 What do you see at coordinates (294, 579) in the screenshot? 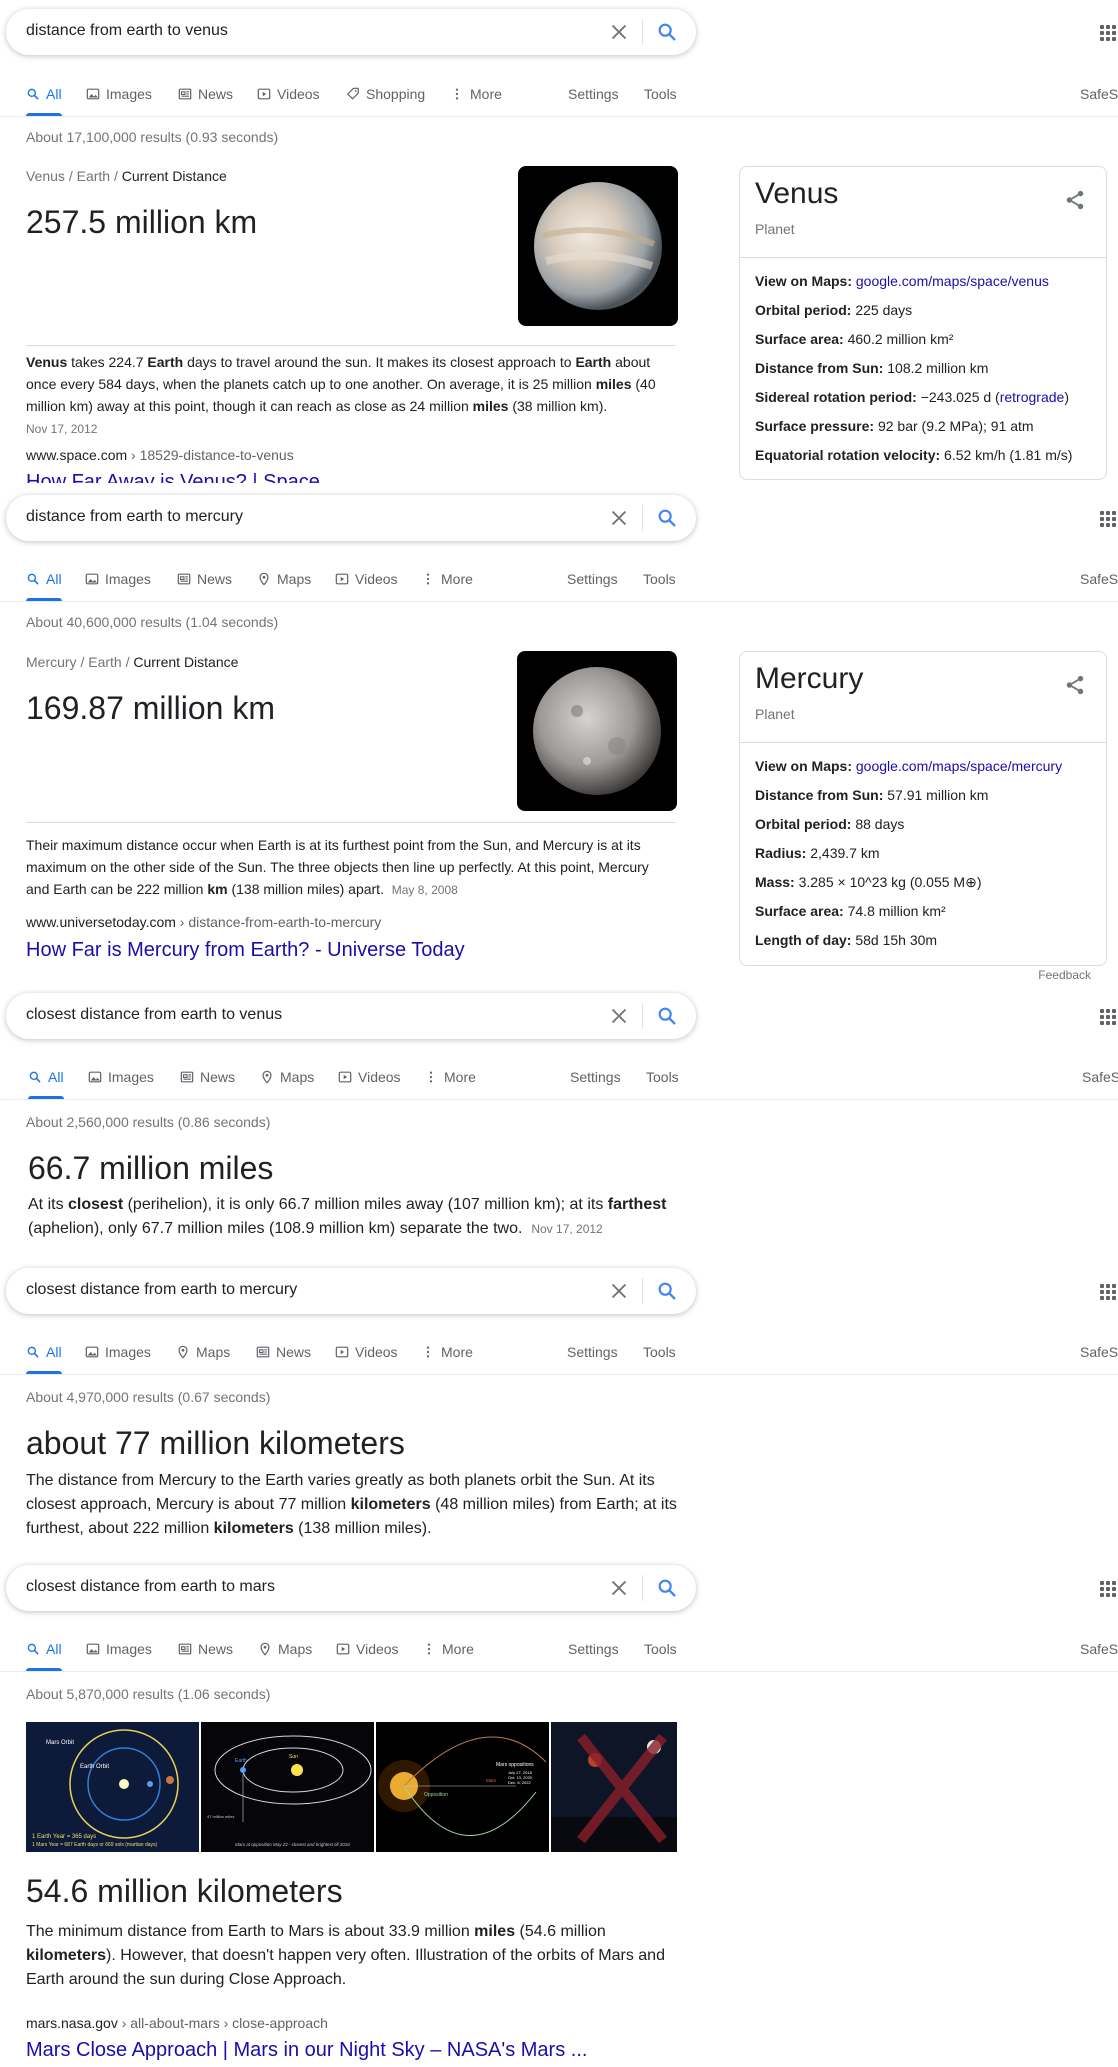
I see `tab-label: Maps` at bounding box center [294, 579].